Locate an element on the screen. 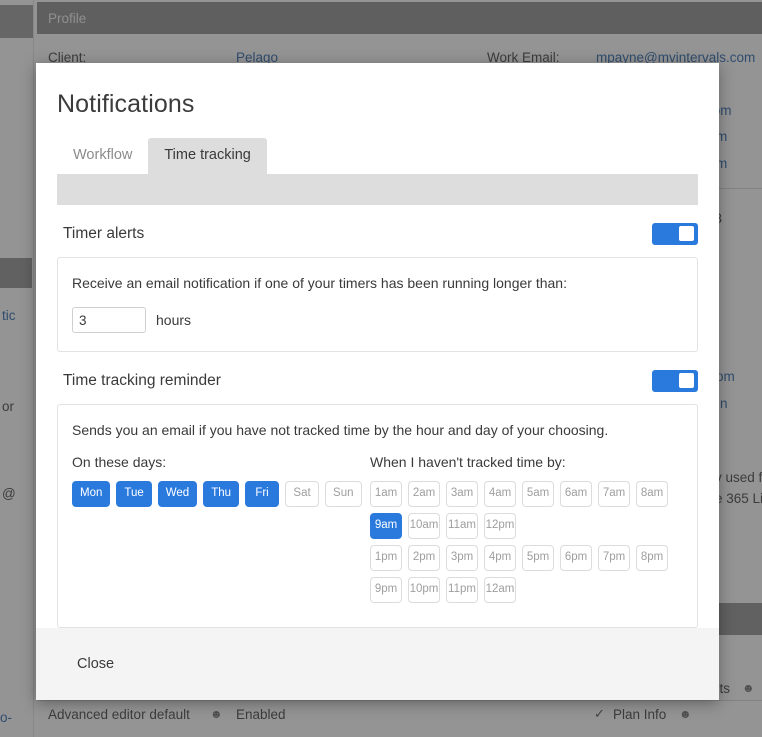  hour-chip-4am: 4am is located at coordinates (500, 494).